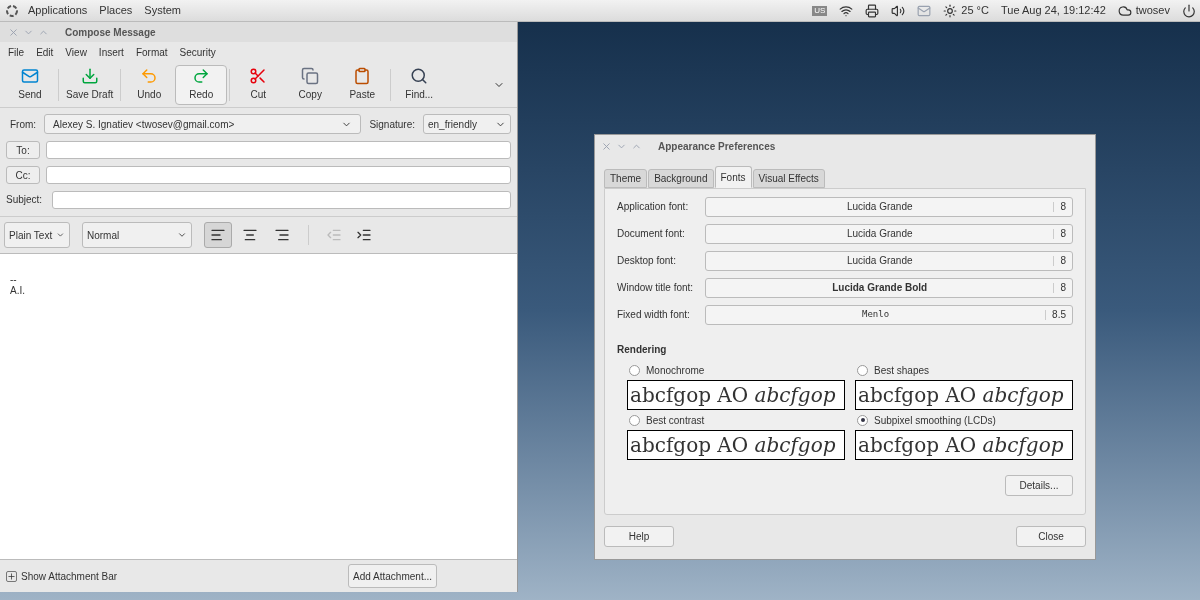  What do you see at coordinates (310, 76) in the screenshot?
I see `copy-icon` at bounding box center [310, 76].